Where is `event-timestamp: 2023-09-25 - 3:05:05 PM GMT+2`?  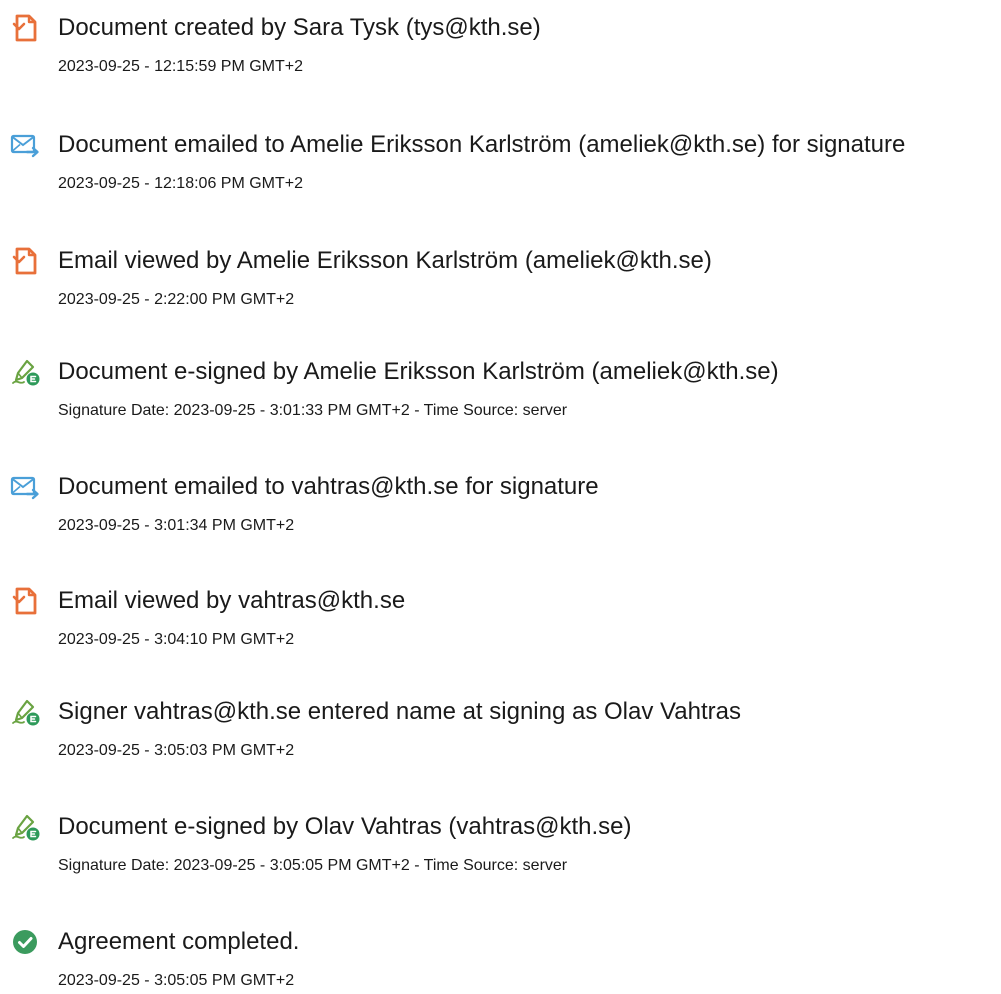
event-timestamp: 2023-09-25 - 3:05:05 PM GMT+2 is located at coordinates (176, 980).